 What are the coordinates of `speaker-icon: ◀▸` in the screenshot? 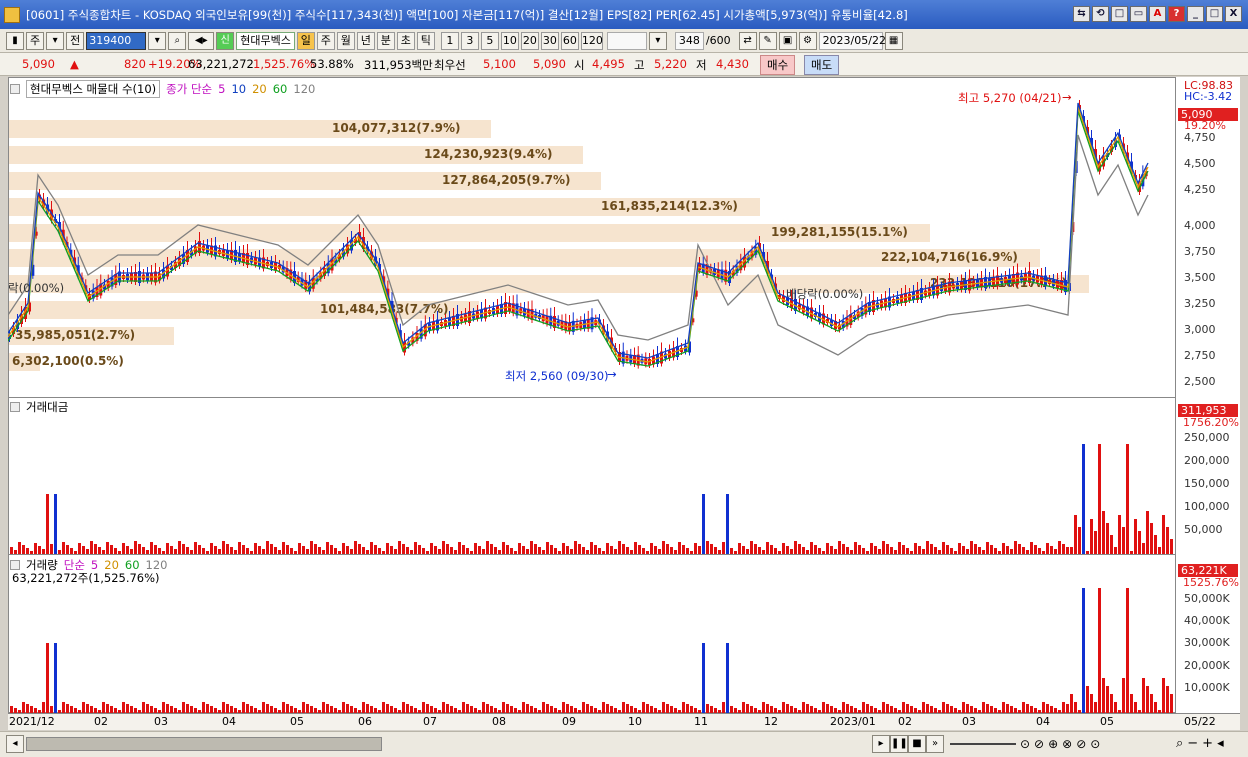 It's located at (201, 40).